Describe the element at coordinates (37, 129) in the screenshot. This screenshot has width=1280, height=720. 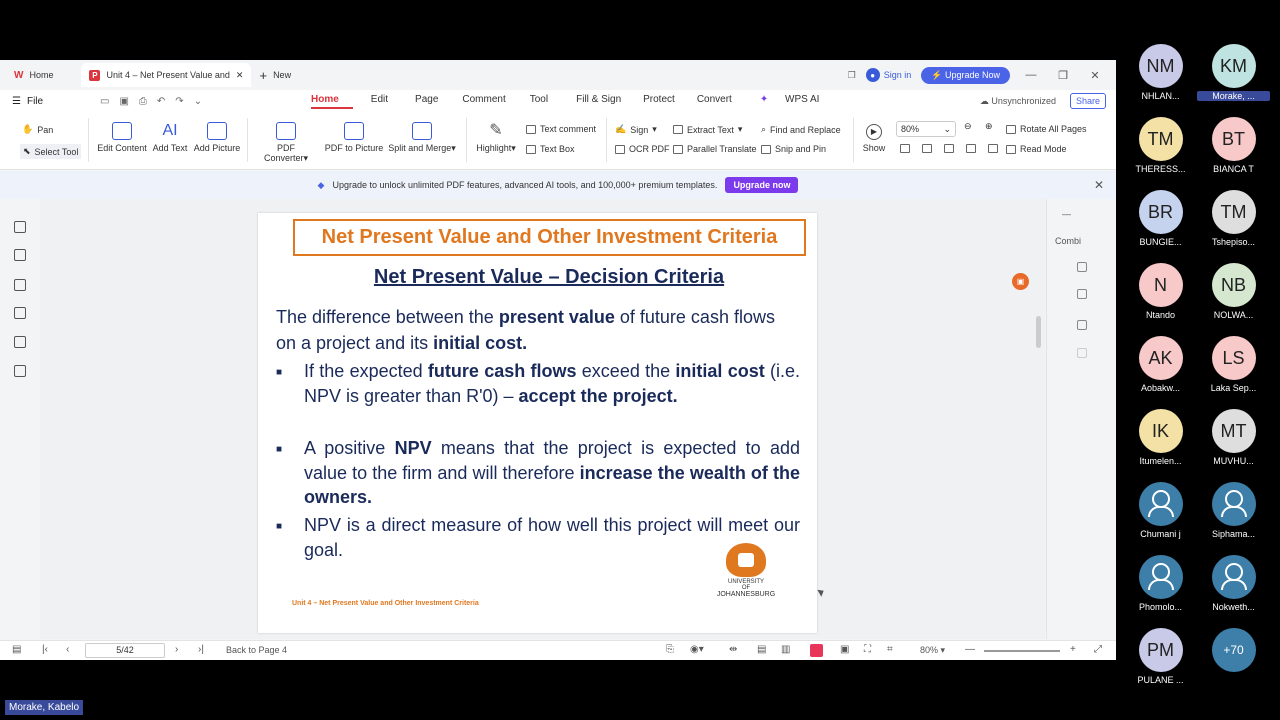
I see `pan-tool: ✋ Pan` at that location.